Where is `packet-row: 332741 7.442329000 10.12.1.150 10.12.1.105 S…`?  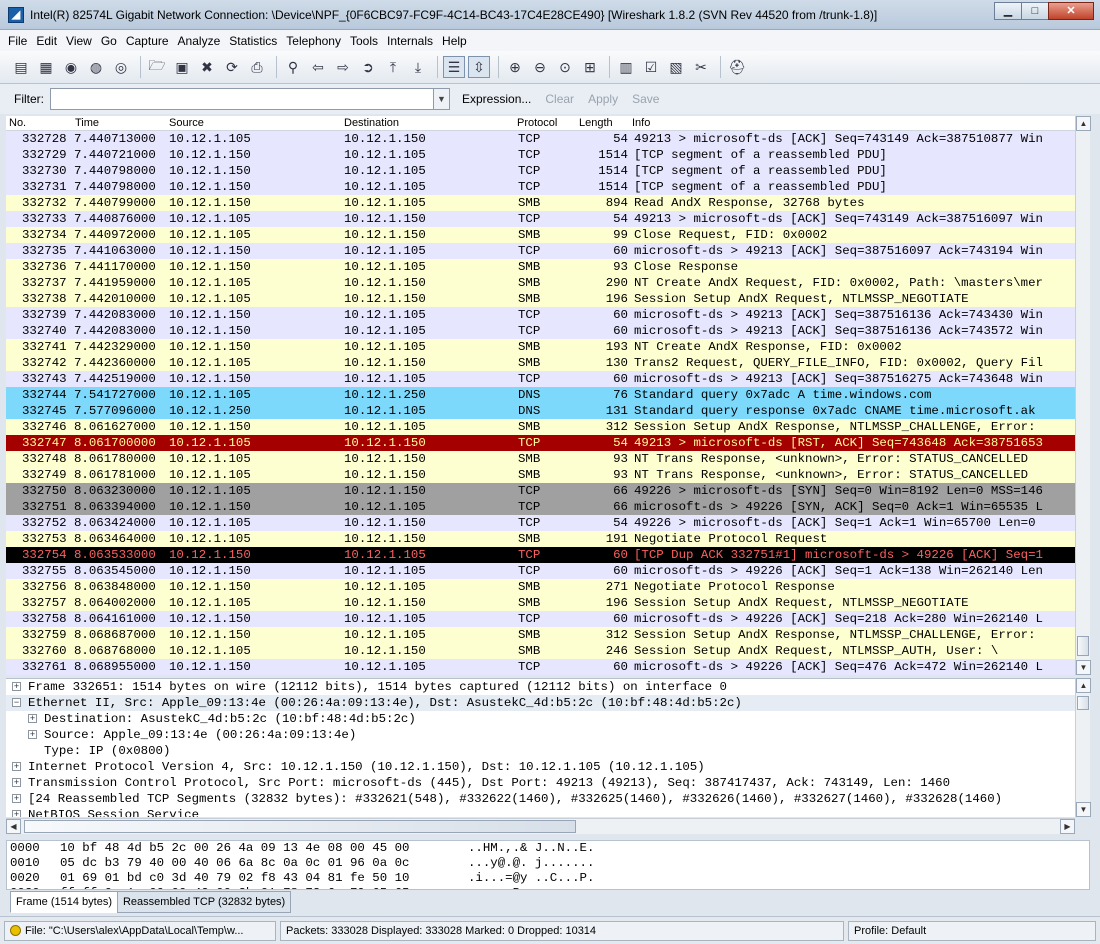 packet-row: 332741 7.442329000 10.12.1.150 10.12.1.105 S… is located at coordinates (540, 347).